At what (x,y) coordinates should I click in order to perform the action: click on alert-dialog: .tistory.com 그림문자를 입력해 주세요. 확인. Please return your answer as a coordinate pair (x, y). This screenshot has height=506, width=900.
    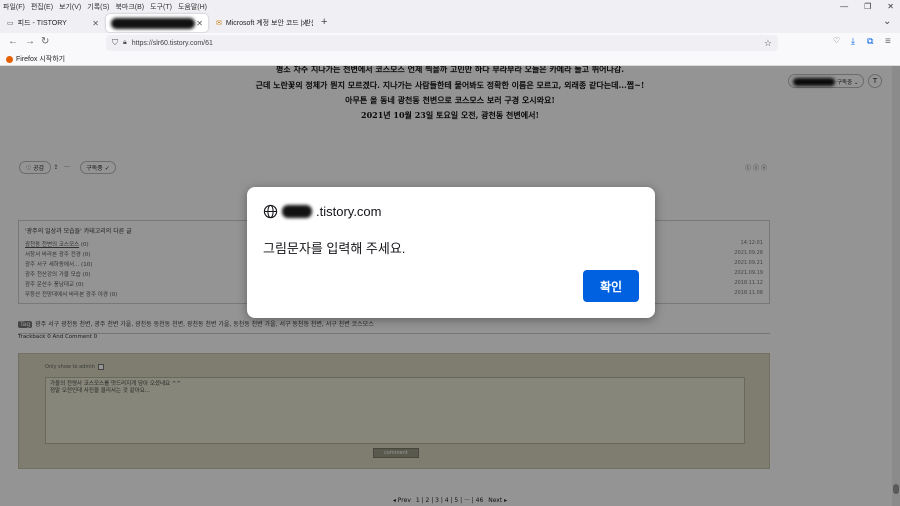
    Looking at the image, I should click on (451, 252).